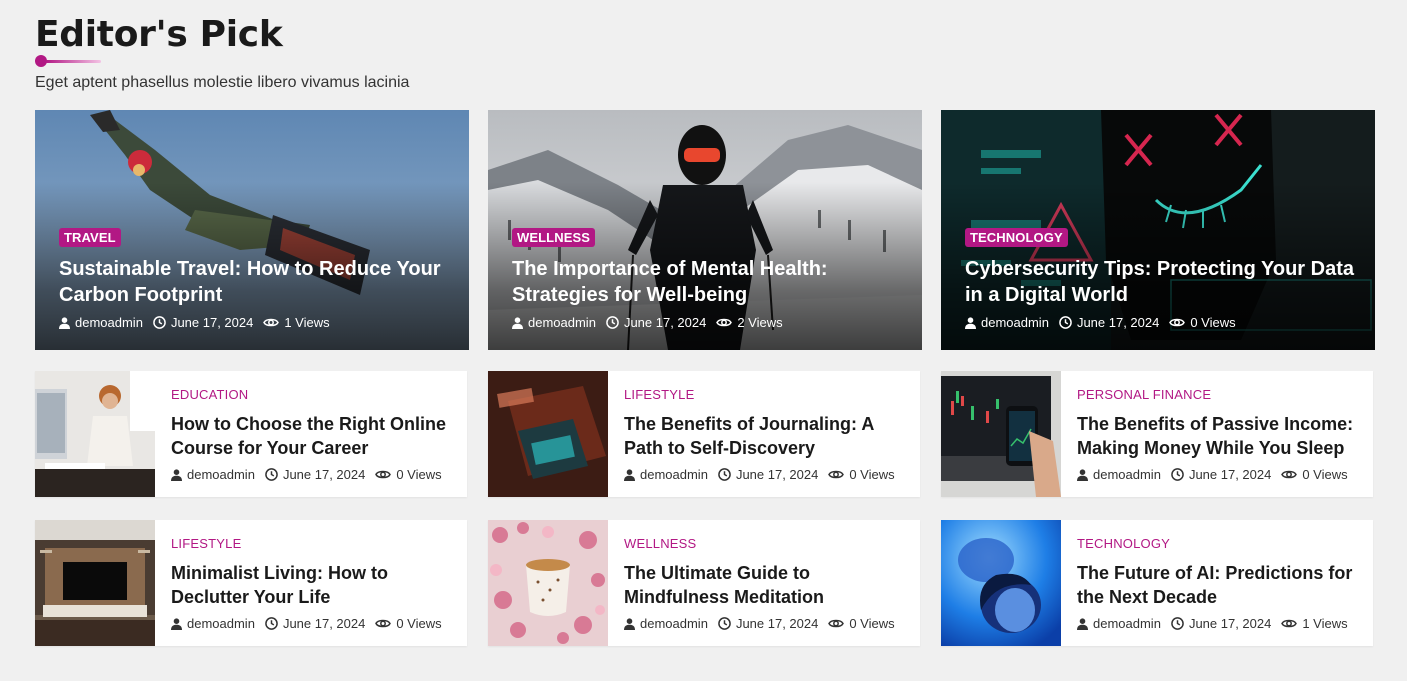 The image size is (1407, 681). I want to click on post-category: EDUCATION, so click(209, 394).